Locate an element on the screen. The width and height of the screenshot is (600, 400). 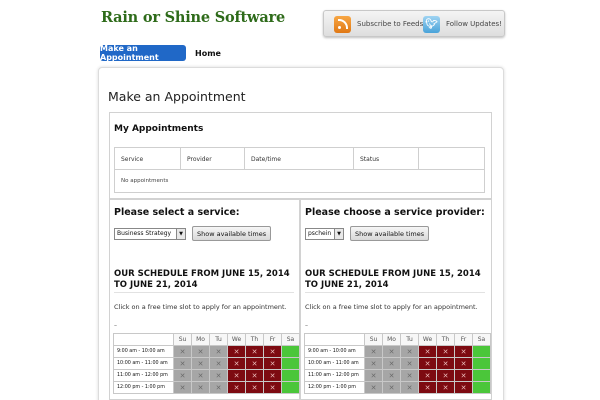
subscribe-feeds-link: Subscribe to Feeds is located at coordinates (378, 24).